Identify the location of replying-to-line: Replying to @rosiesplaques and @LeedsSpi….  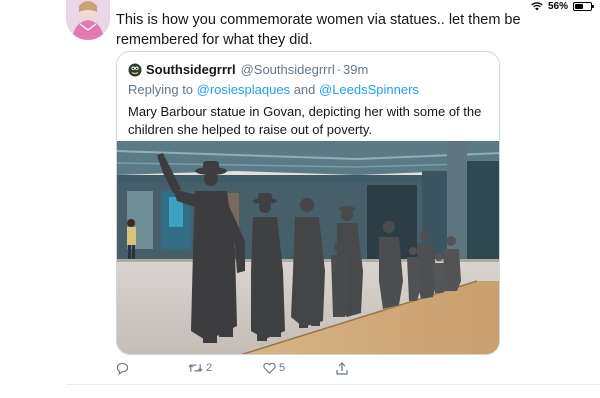
(273, 89).